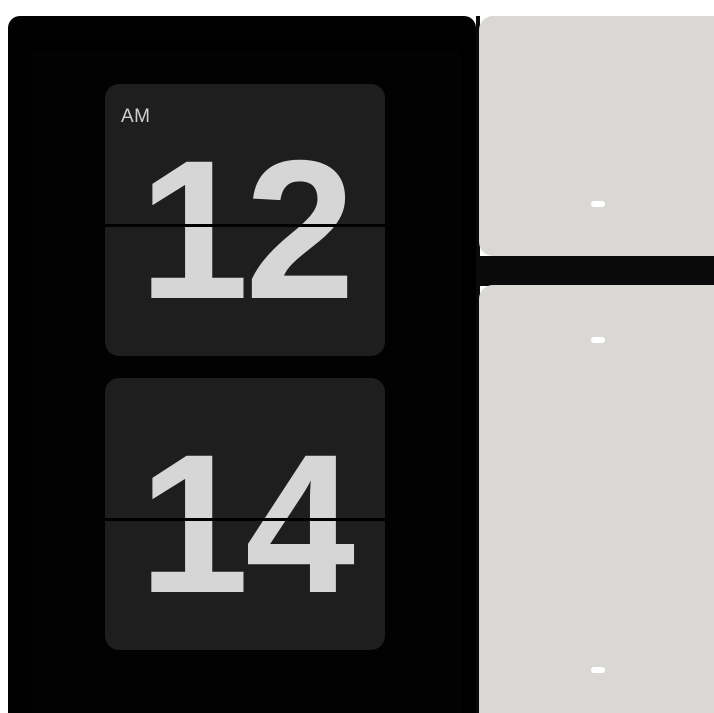 The image size is (714, 713). I want to click on am-pm-label: AM, so click(136, 116).